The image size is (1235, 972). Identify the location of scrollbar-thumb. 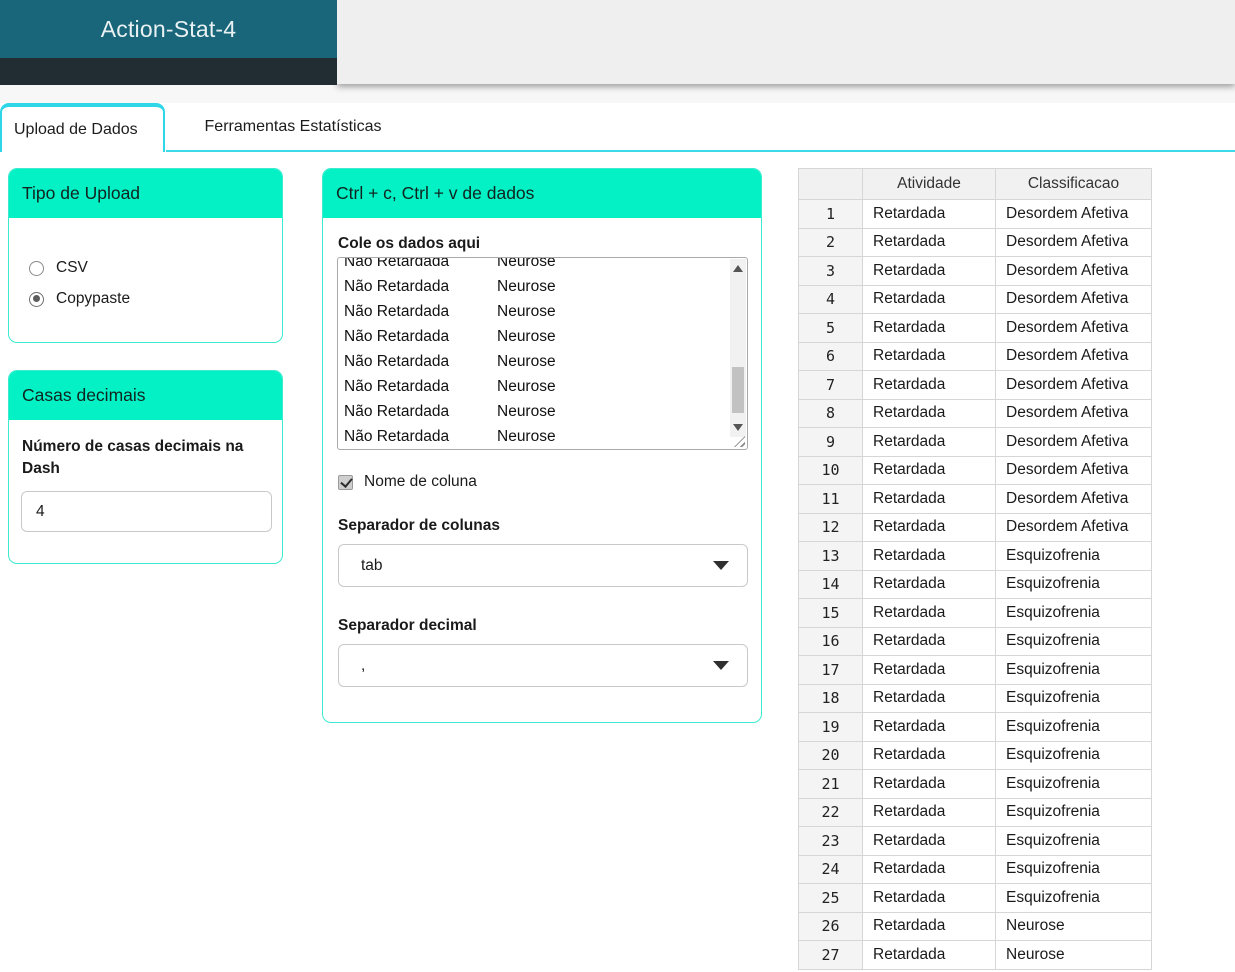
(738, 390).